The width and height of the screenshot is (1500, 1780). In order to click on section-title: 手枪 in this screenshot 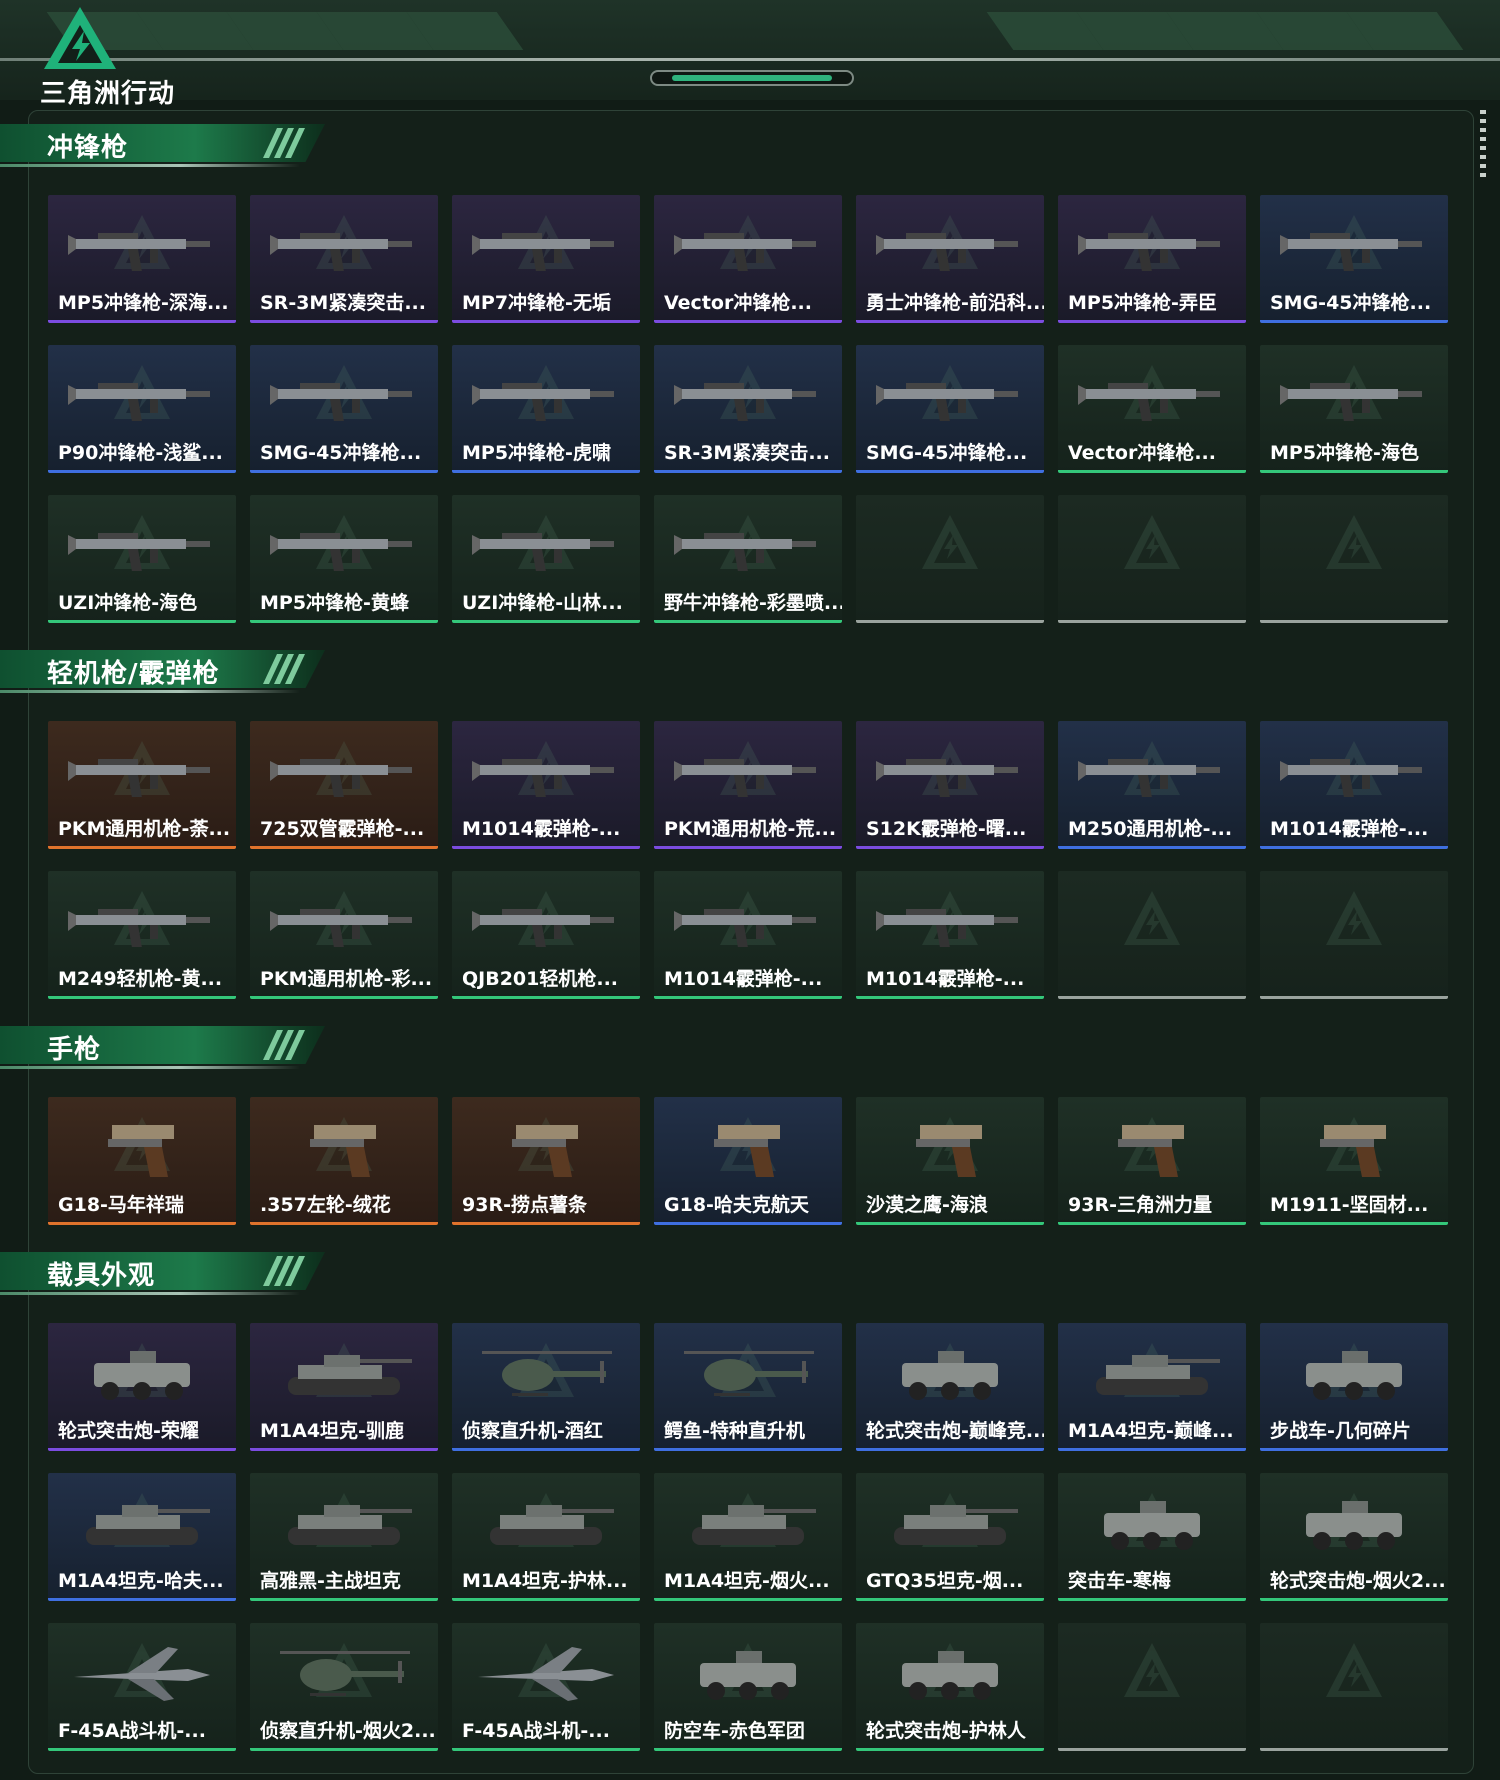, I will do `click(74, 1050)`.